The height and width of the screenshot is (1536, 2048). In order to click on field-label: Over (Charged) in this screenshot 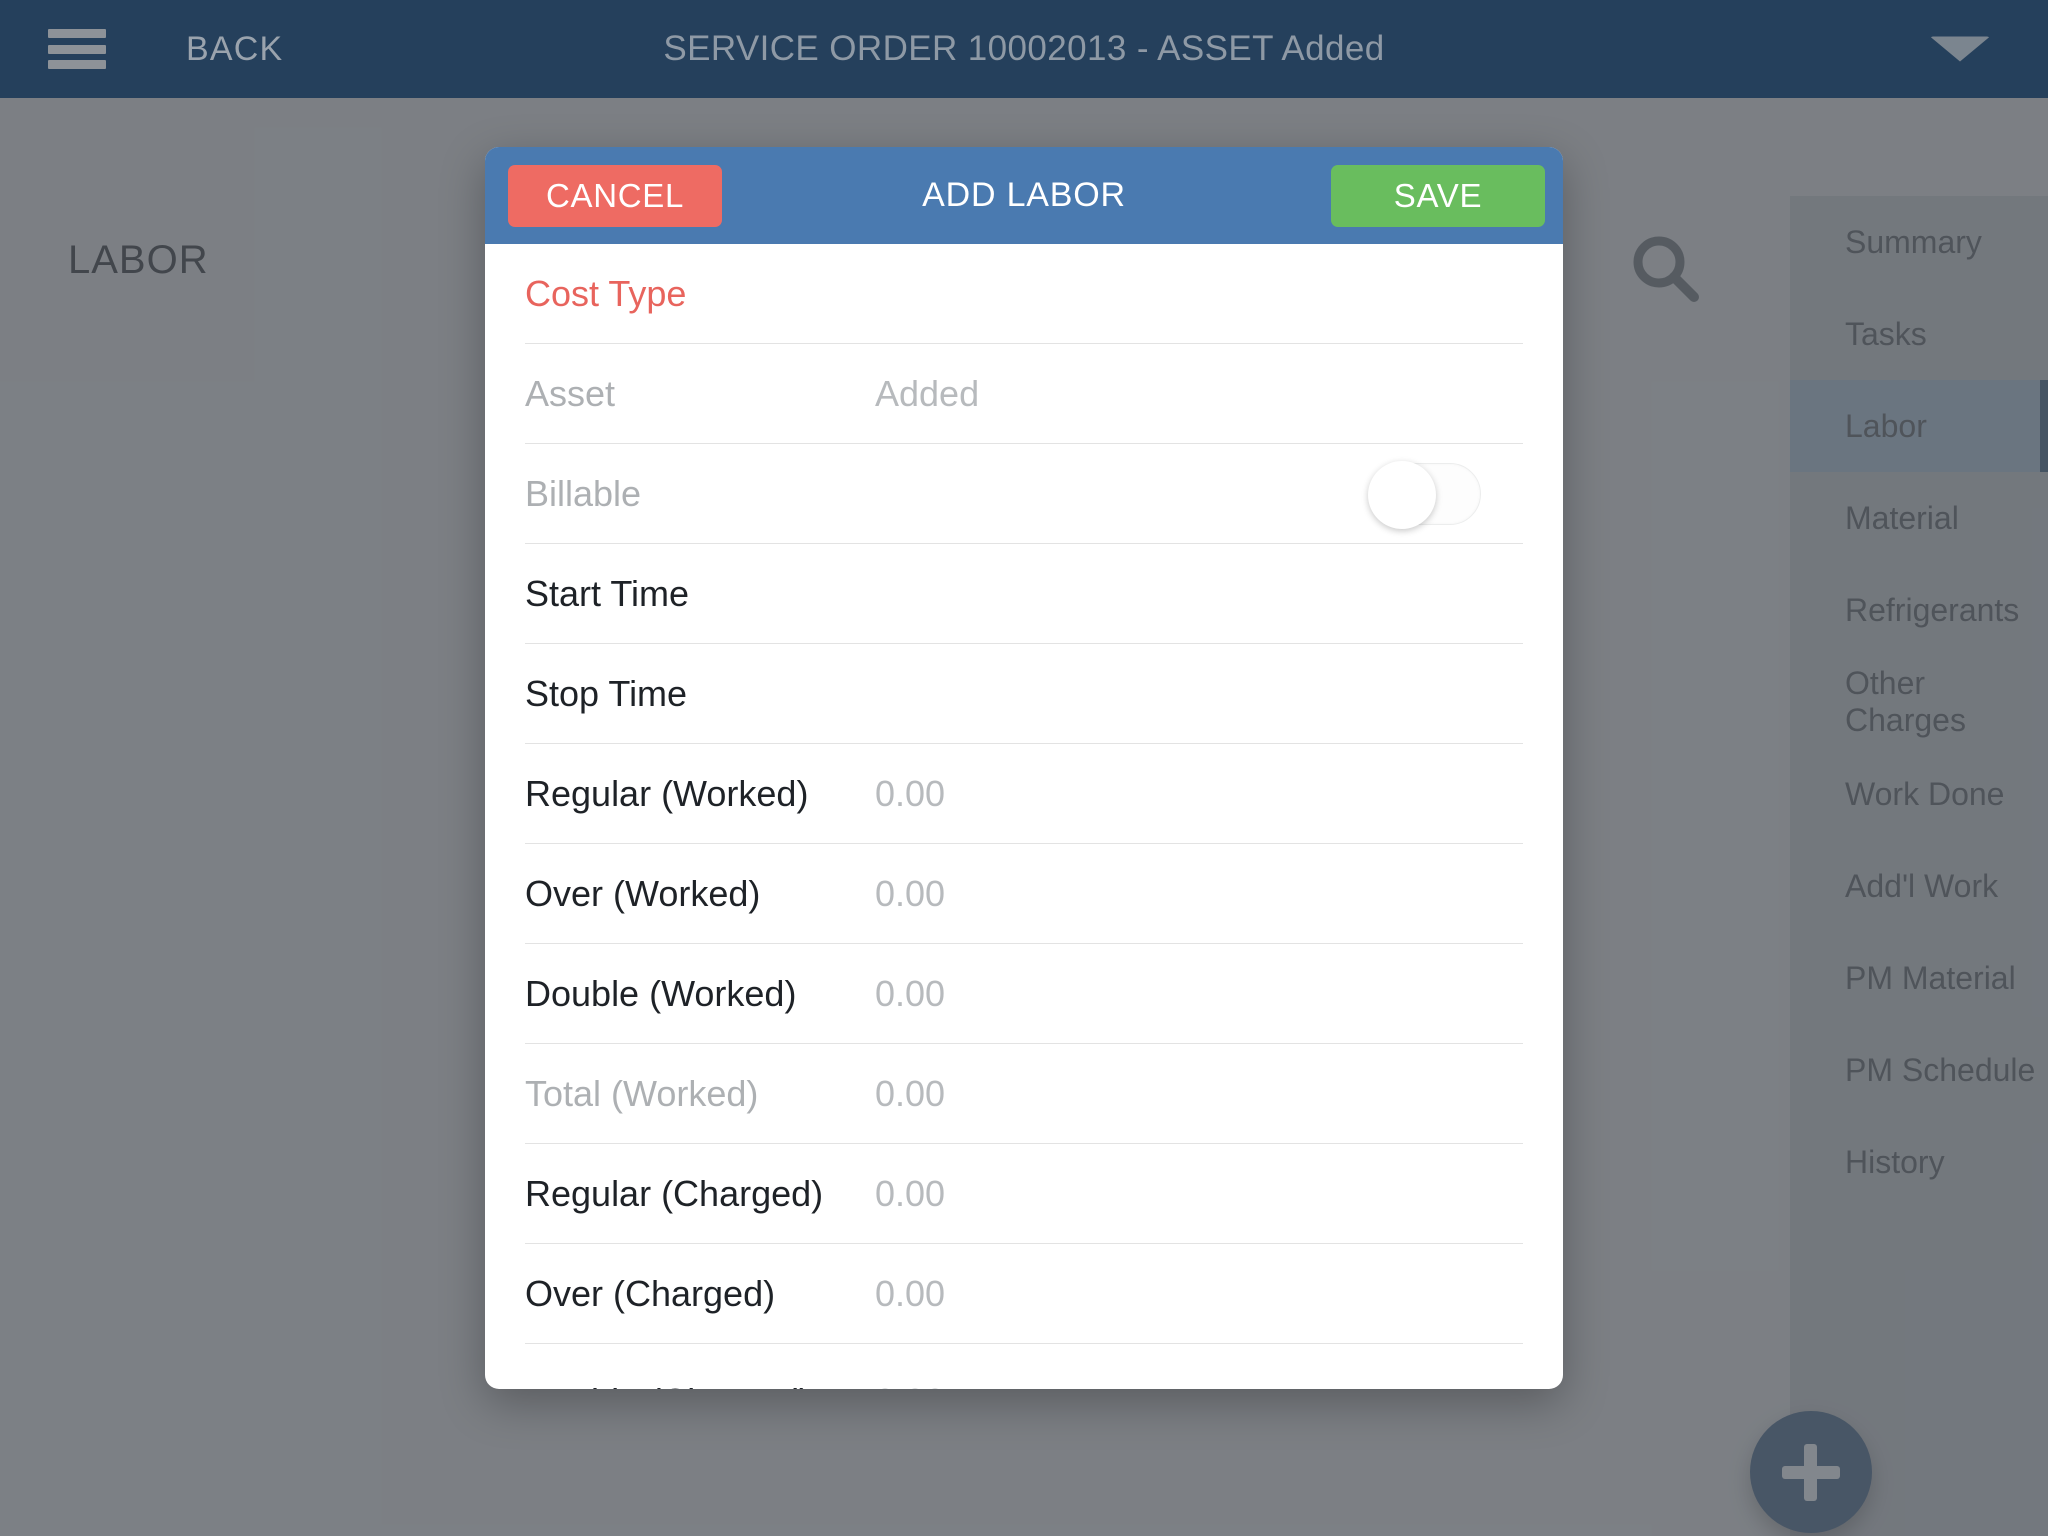, I will do `click(650, 1293)`.